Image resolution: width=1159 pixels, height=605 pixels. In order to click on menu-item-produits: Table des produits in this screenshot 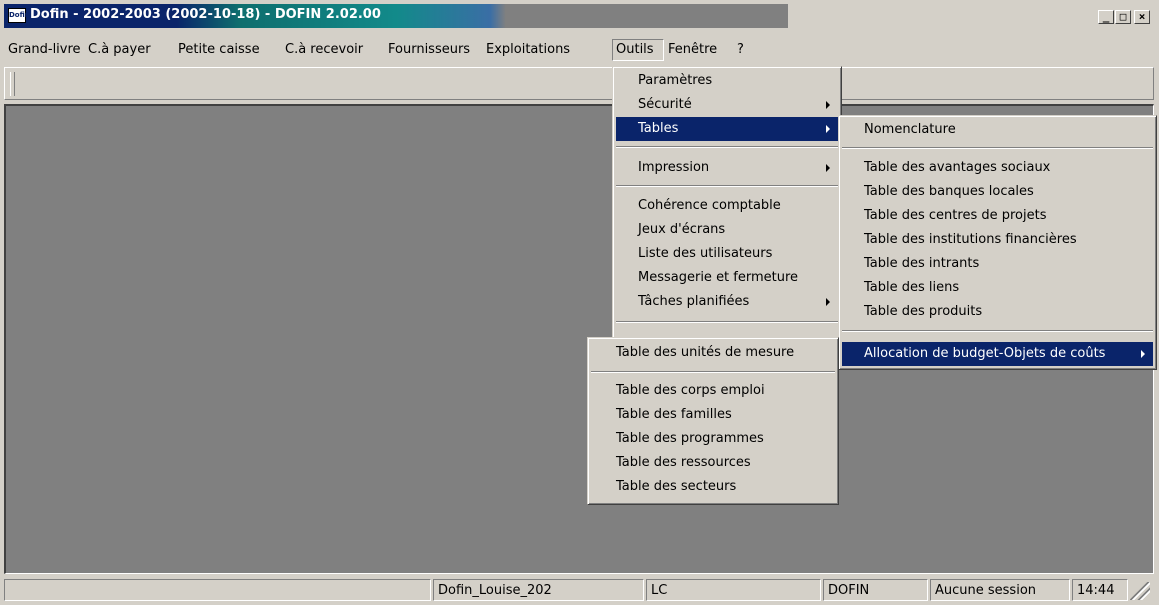, I will do `click(997, 312)`.